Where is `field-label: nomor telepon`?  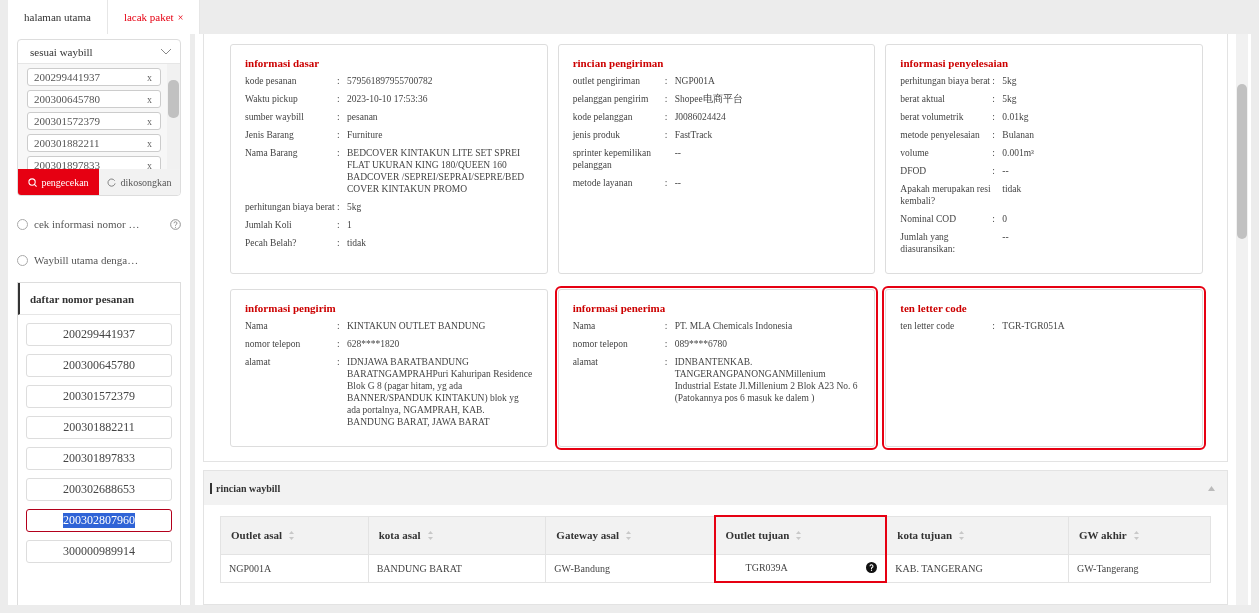
field-label: nomor telepon is located at coordinates (600, 344).